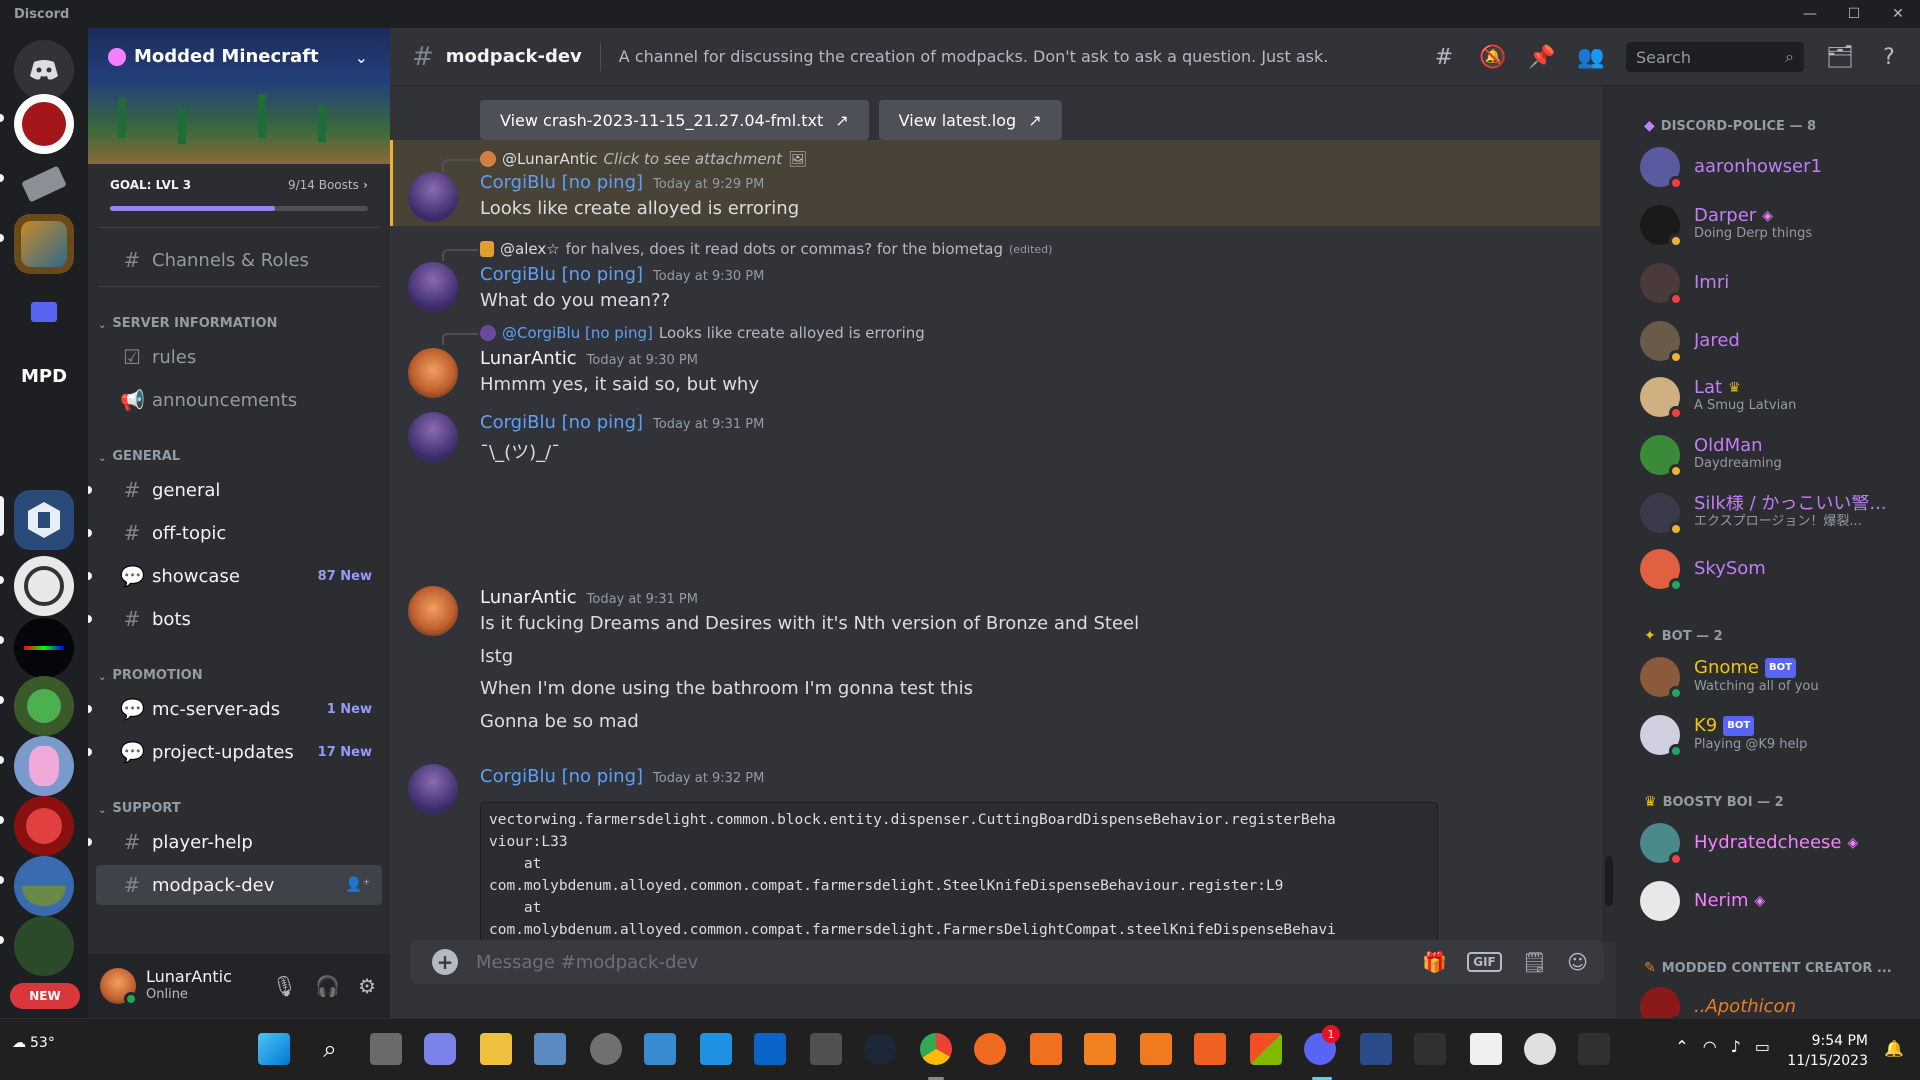  What do you see at coordinates (44, 312) in the screenshot?
I see `folder-icon` at bounding box center [44, 312].